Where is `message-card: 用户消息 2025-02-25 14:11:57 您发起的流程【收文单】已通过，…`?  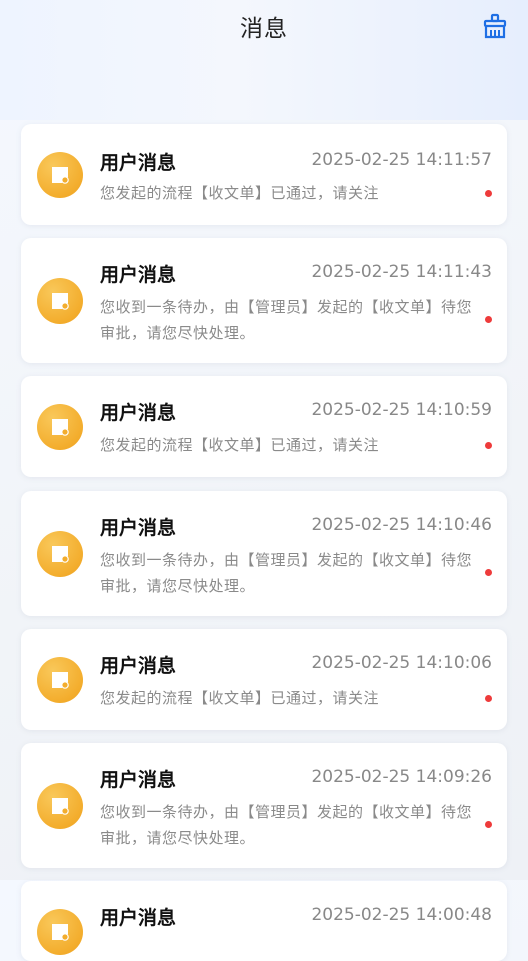
message-card: 用户消息 2025-02-25 14:11:57 您发起的流程【收文单】已通过，… is located at coordinates (264, 174).